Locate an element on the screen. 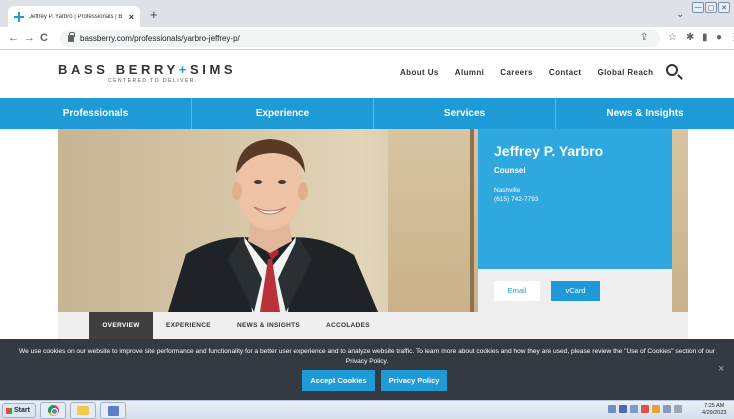 This screenshot has height=419, width=734. forward-arrow-icon: → is located at coordinates (29, 38).